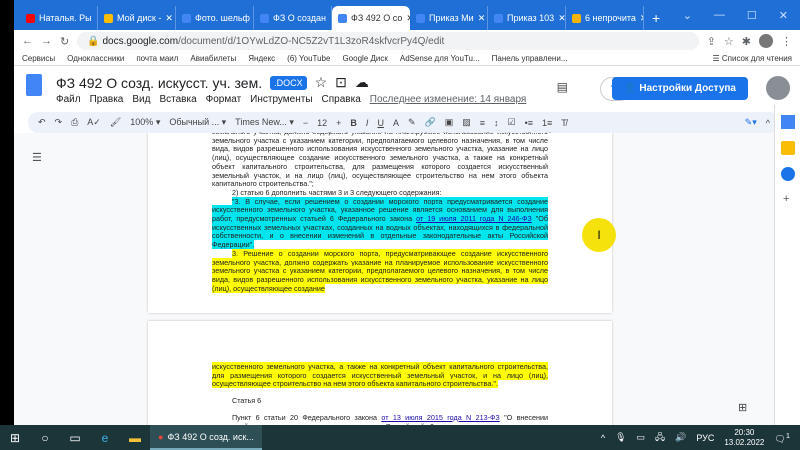 The width and height of the screenshot is (800, 450). I want to click on underline-button: U, so click(380, 123).